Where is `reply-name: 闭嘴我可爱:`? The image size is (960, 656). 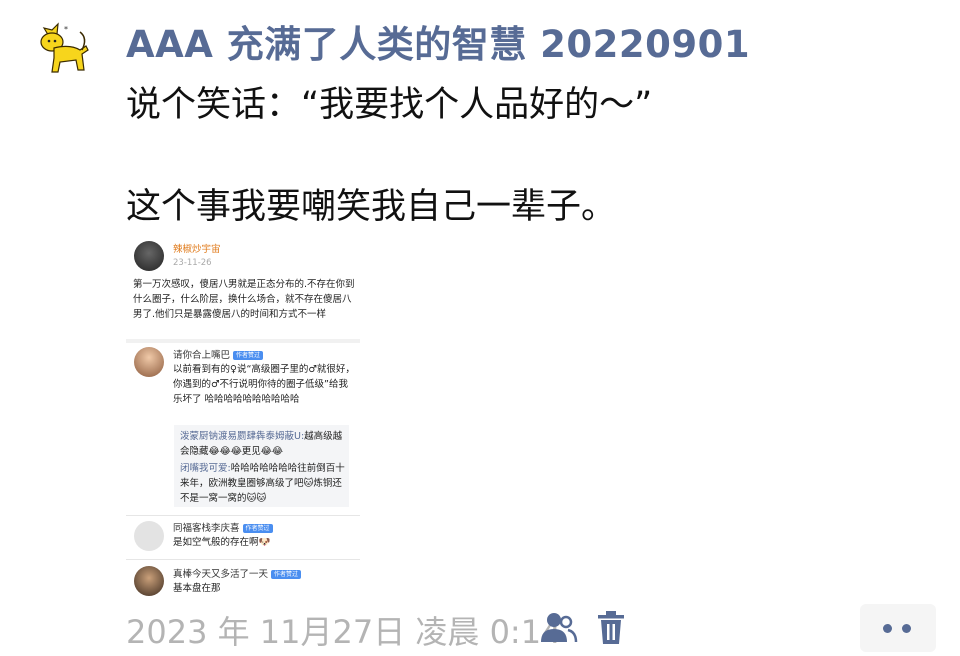
reply-name: 闭嘴我可爱: is located at coordinates (205, 468).